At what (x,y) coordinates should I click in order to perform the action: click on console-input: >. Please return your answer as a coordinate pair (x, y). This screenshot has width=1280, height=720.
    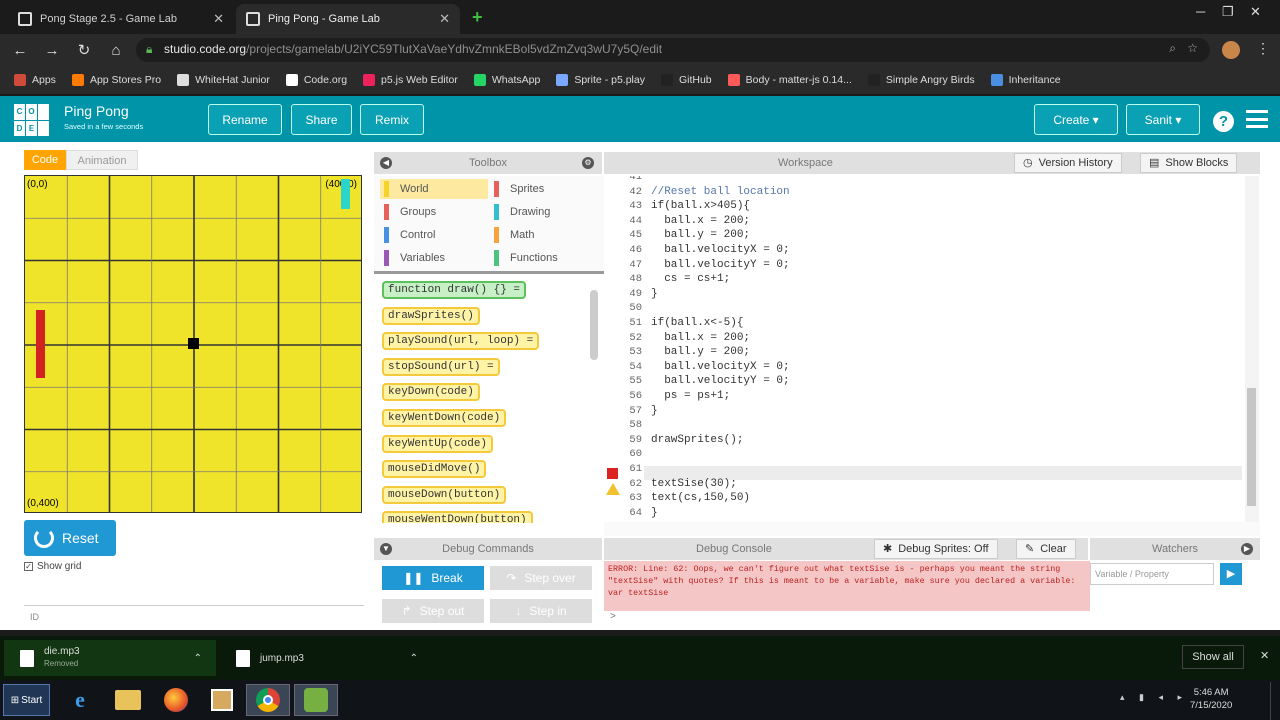
    Looking at the image, I should click on (847, 618).